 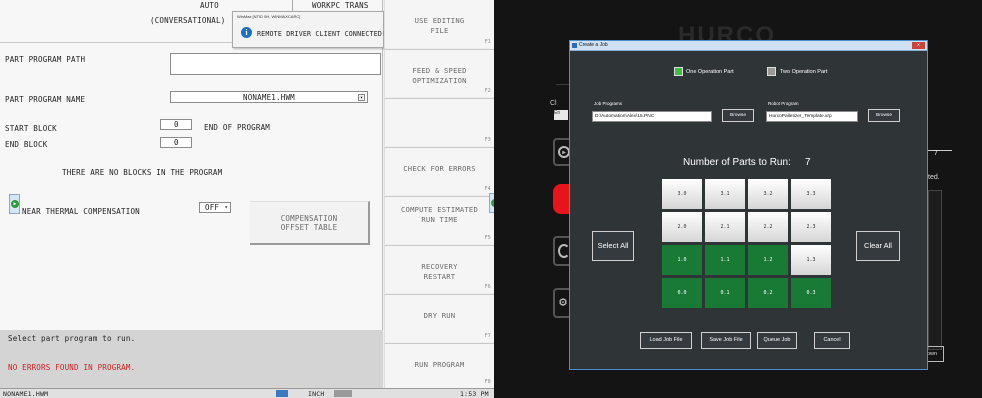 What do you see at coordinates (682, 227) in the screenshot?
I see `part-tile-2-0: 2.0` at bounding box center [682, 227].